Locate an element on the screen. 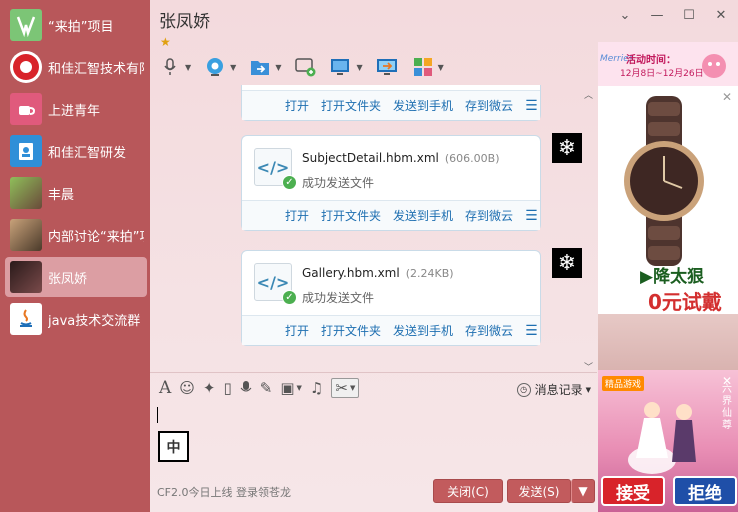 This screenshot has width=738, height=512. reject-button: 拒绝 is located at coordinates (705, 491).